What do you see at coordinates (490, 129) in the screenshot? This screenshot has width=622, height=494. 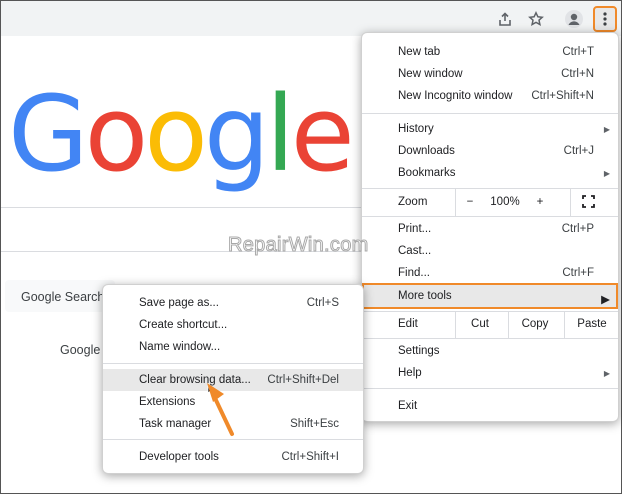 I see `menu-item-history: History ▶` at bounding box center [490, 129].